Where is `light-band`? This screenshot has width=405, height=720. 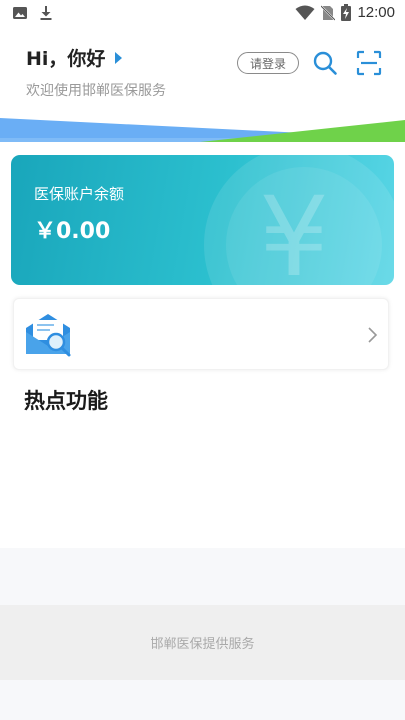 light-band is located at coordinates (202, 576).